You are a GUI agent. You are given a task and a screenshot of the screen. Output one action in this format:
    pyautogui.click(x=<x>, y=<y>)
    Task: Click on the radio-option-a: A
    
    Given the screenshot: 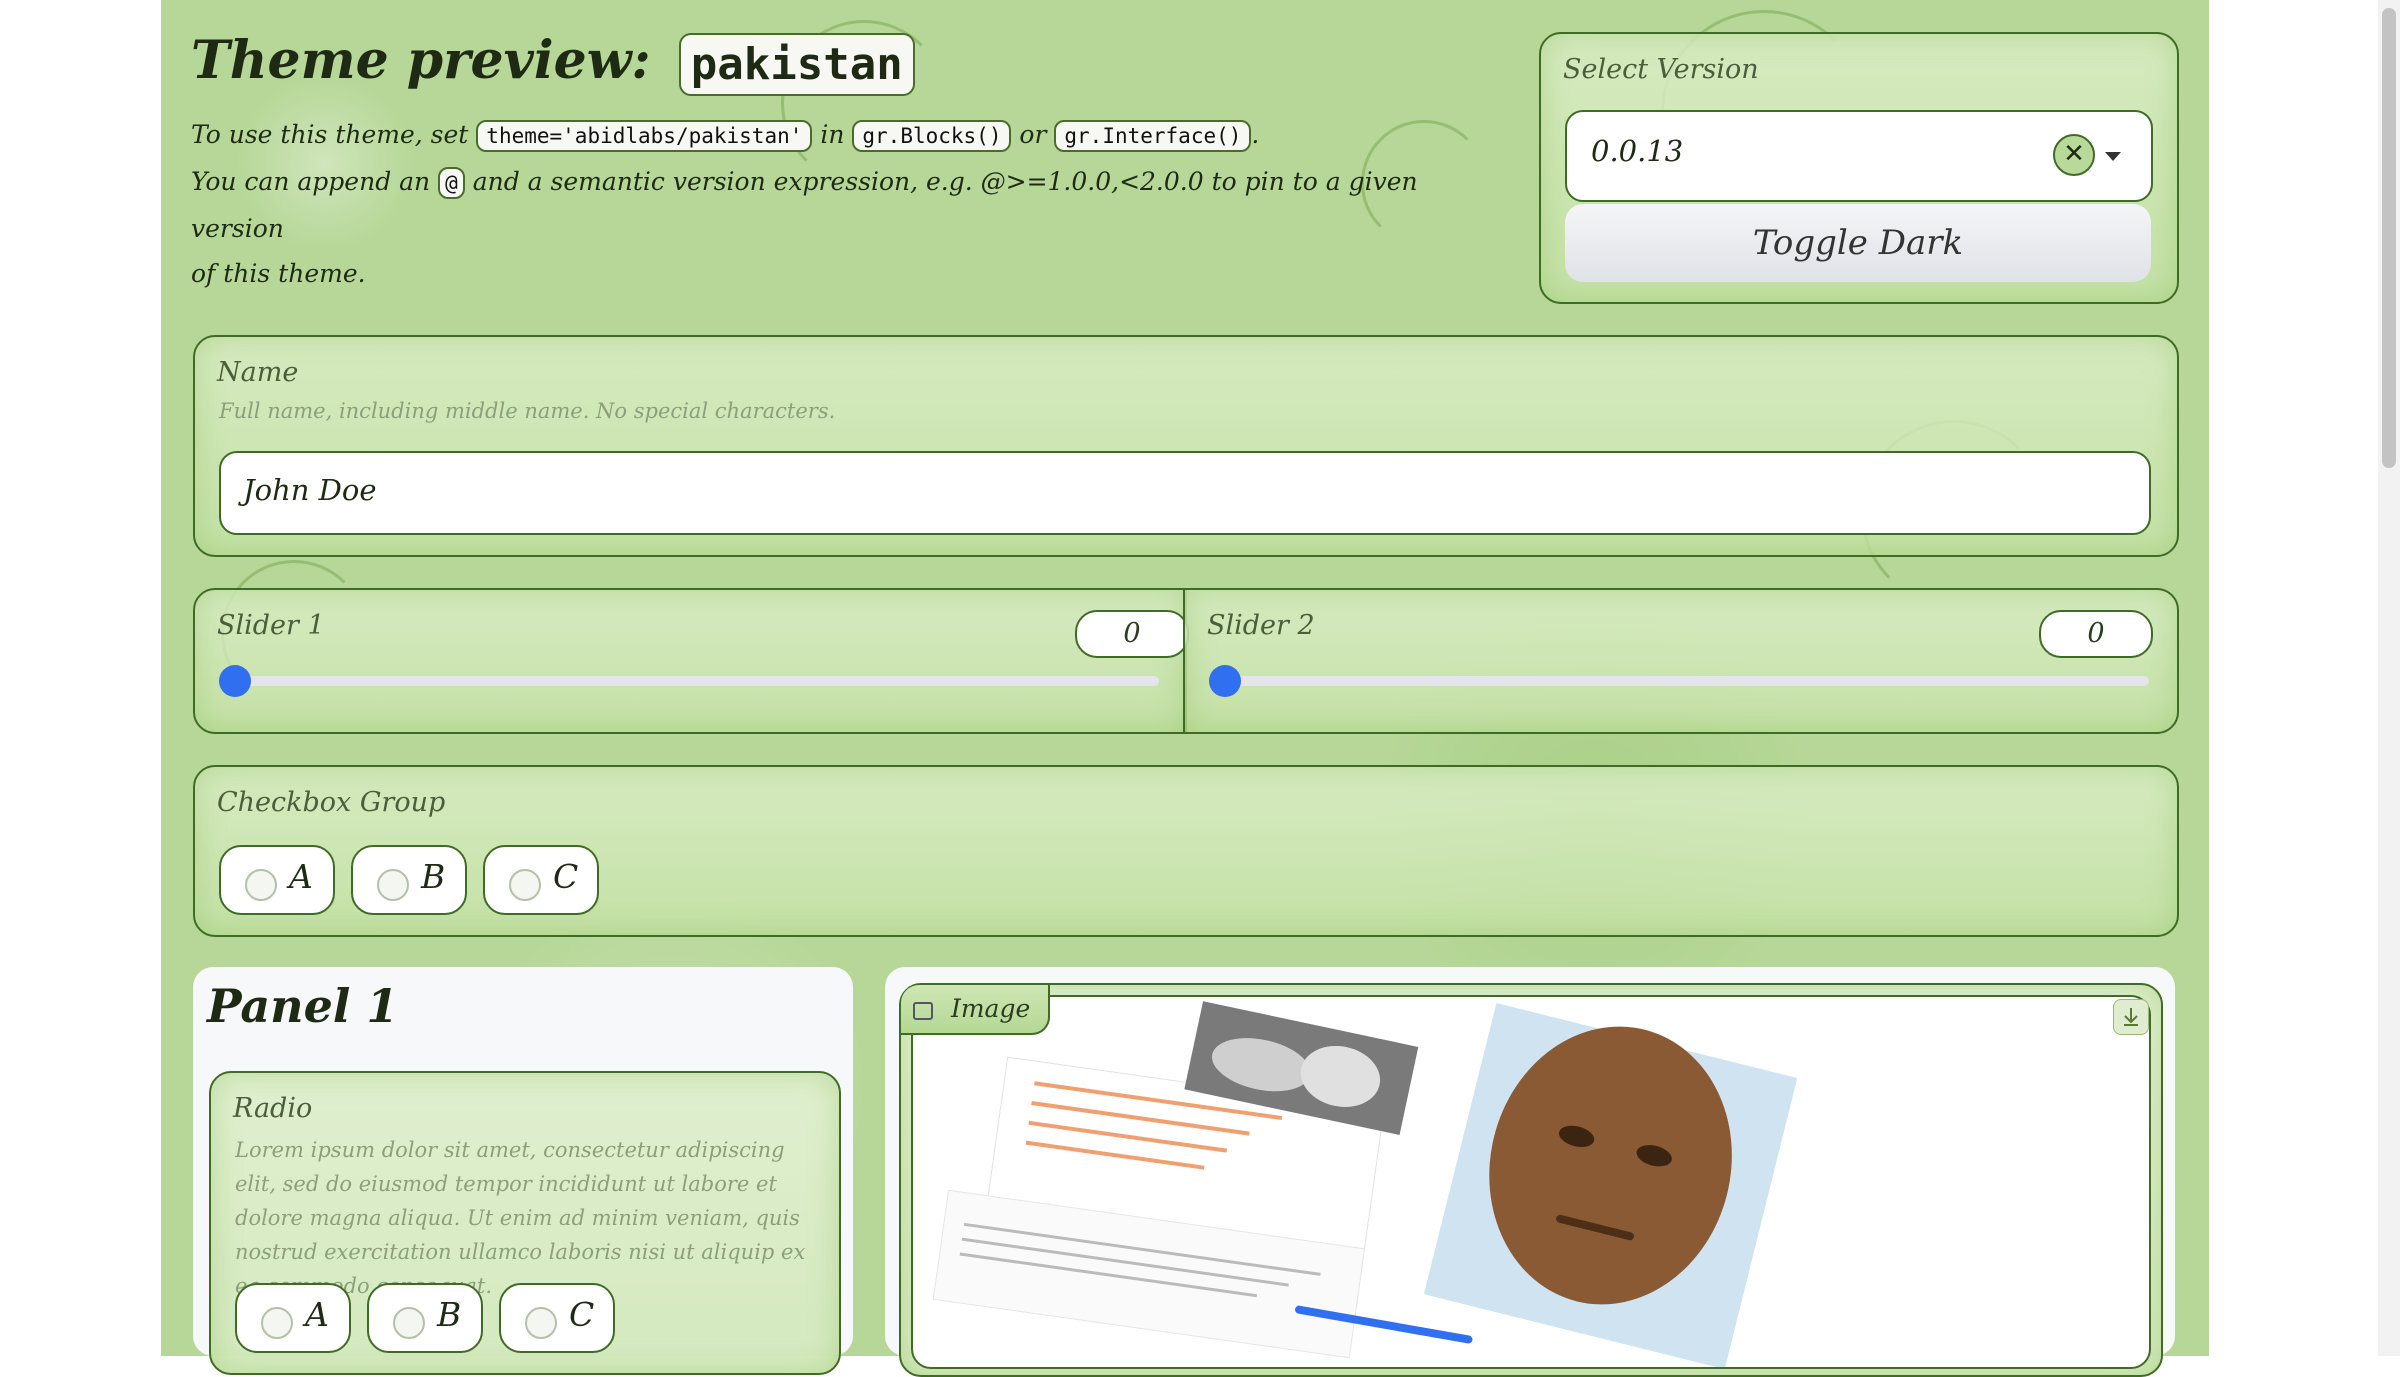 What is the action you would take?
    pyautogui.click(x=293, y=1318)
    